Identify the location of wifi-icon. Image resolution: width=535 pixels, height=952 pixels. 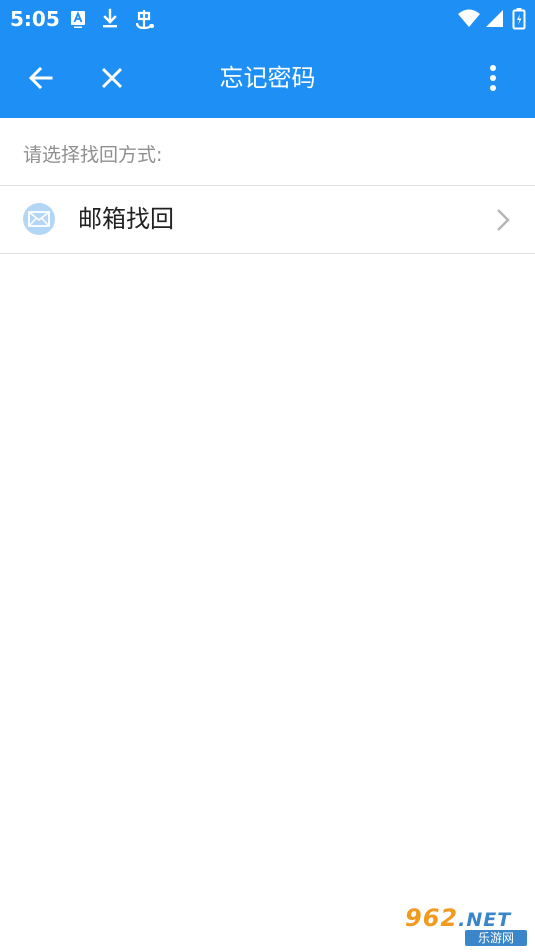
(469, 18).